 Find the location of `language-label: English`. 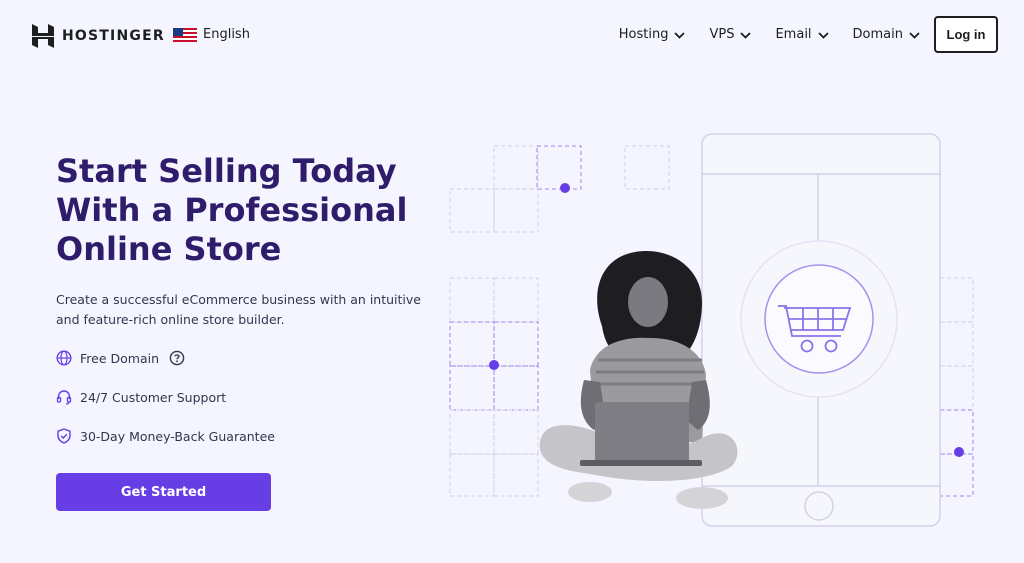

language-label: English is located at coordinates (226, 34).